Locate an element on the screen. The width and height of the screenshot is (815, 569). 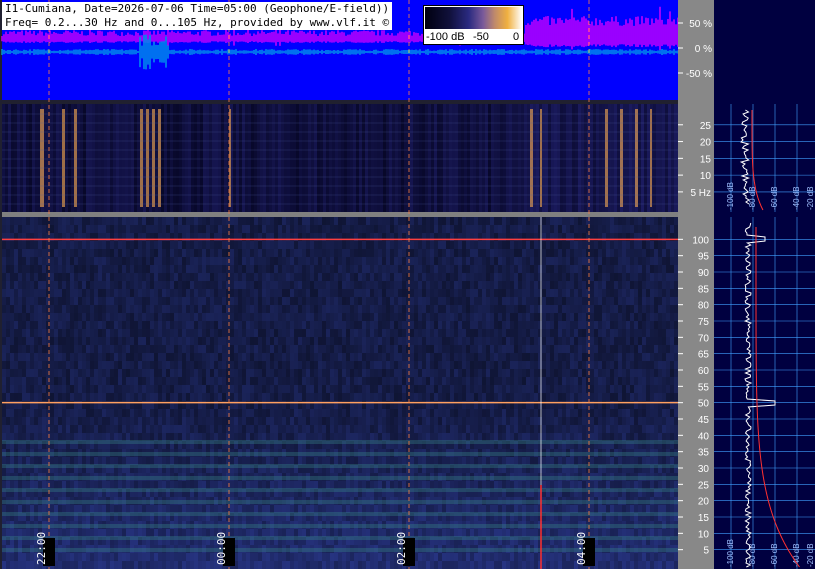
hf-tick-label: 55 is located at coordinates (704, 387).